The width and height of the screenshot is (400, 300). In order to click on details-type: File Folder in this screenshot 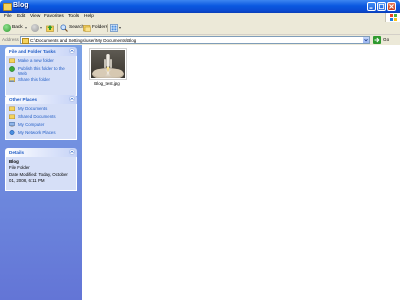, I will do `click(19, 167)`.